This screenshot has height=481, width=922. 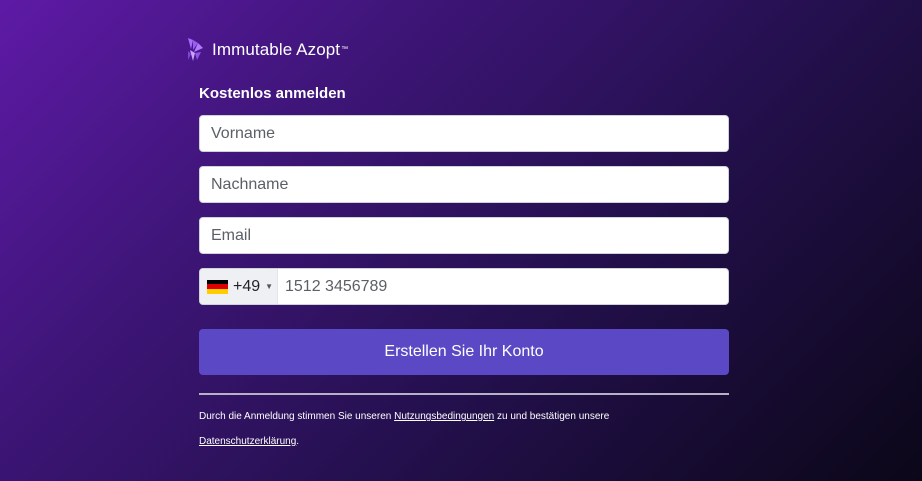 What do you see at coordinates (269, 286) in the screenshot?
I see `chevron-down-icon: ▼` at bounding box center [269, 286].